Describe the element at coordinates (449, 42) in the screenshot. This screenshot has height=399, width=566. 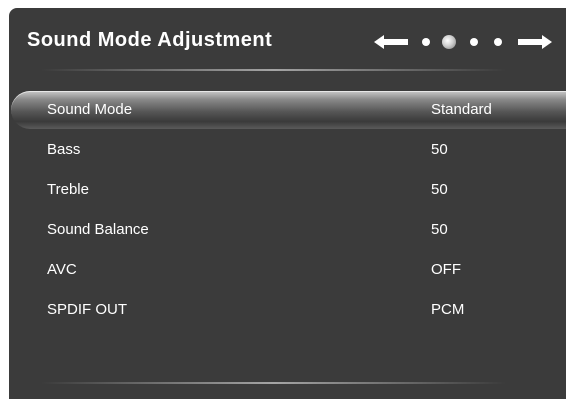
I see `page-dot-active` at that location.